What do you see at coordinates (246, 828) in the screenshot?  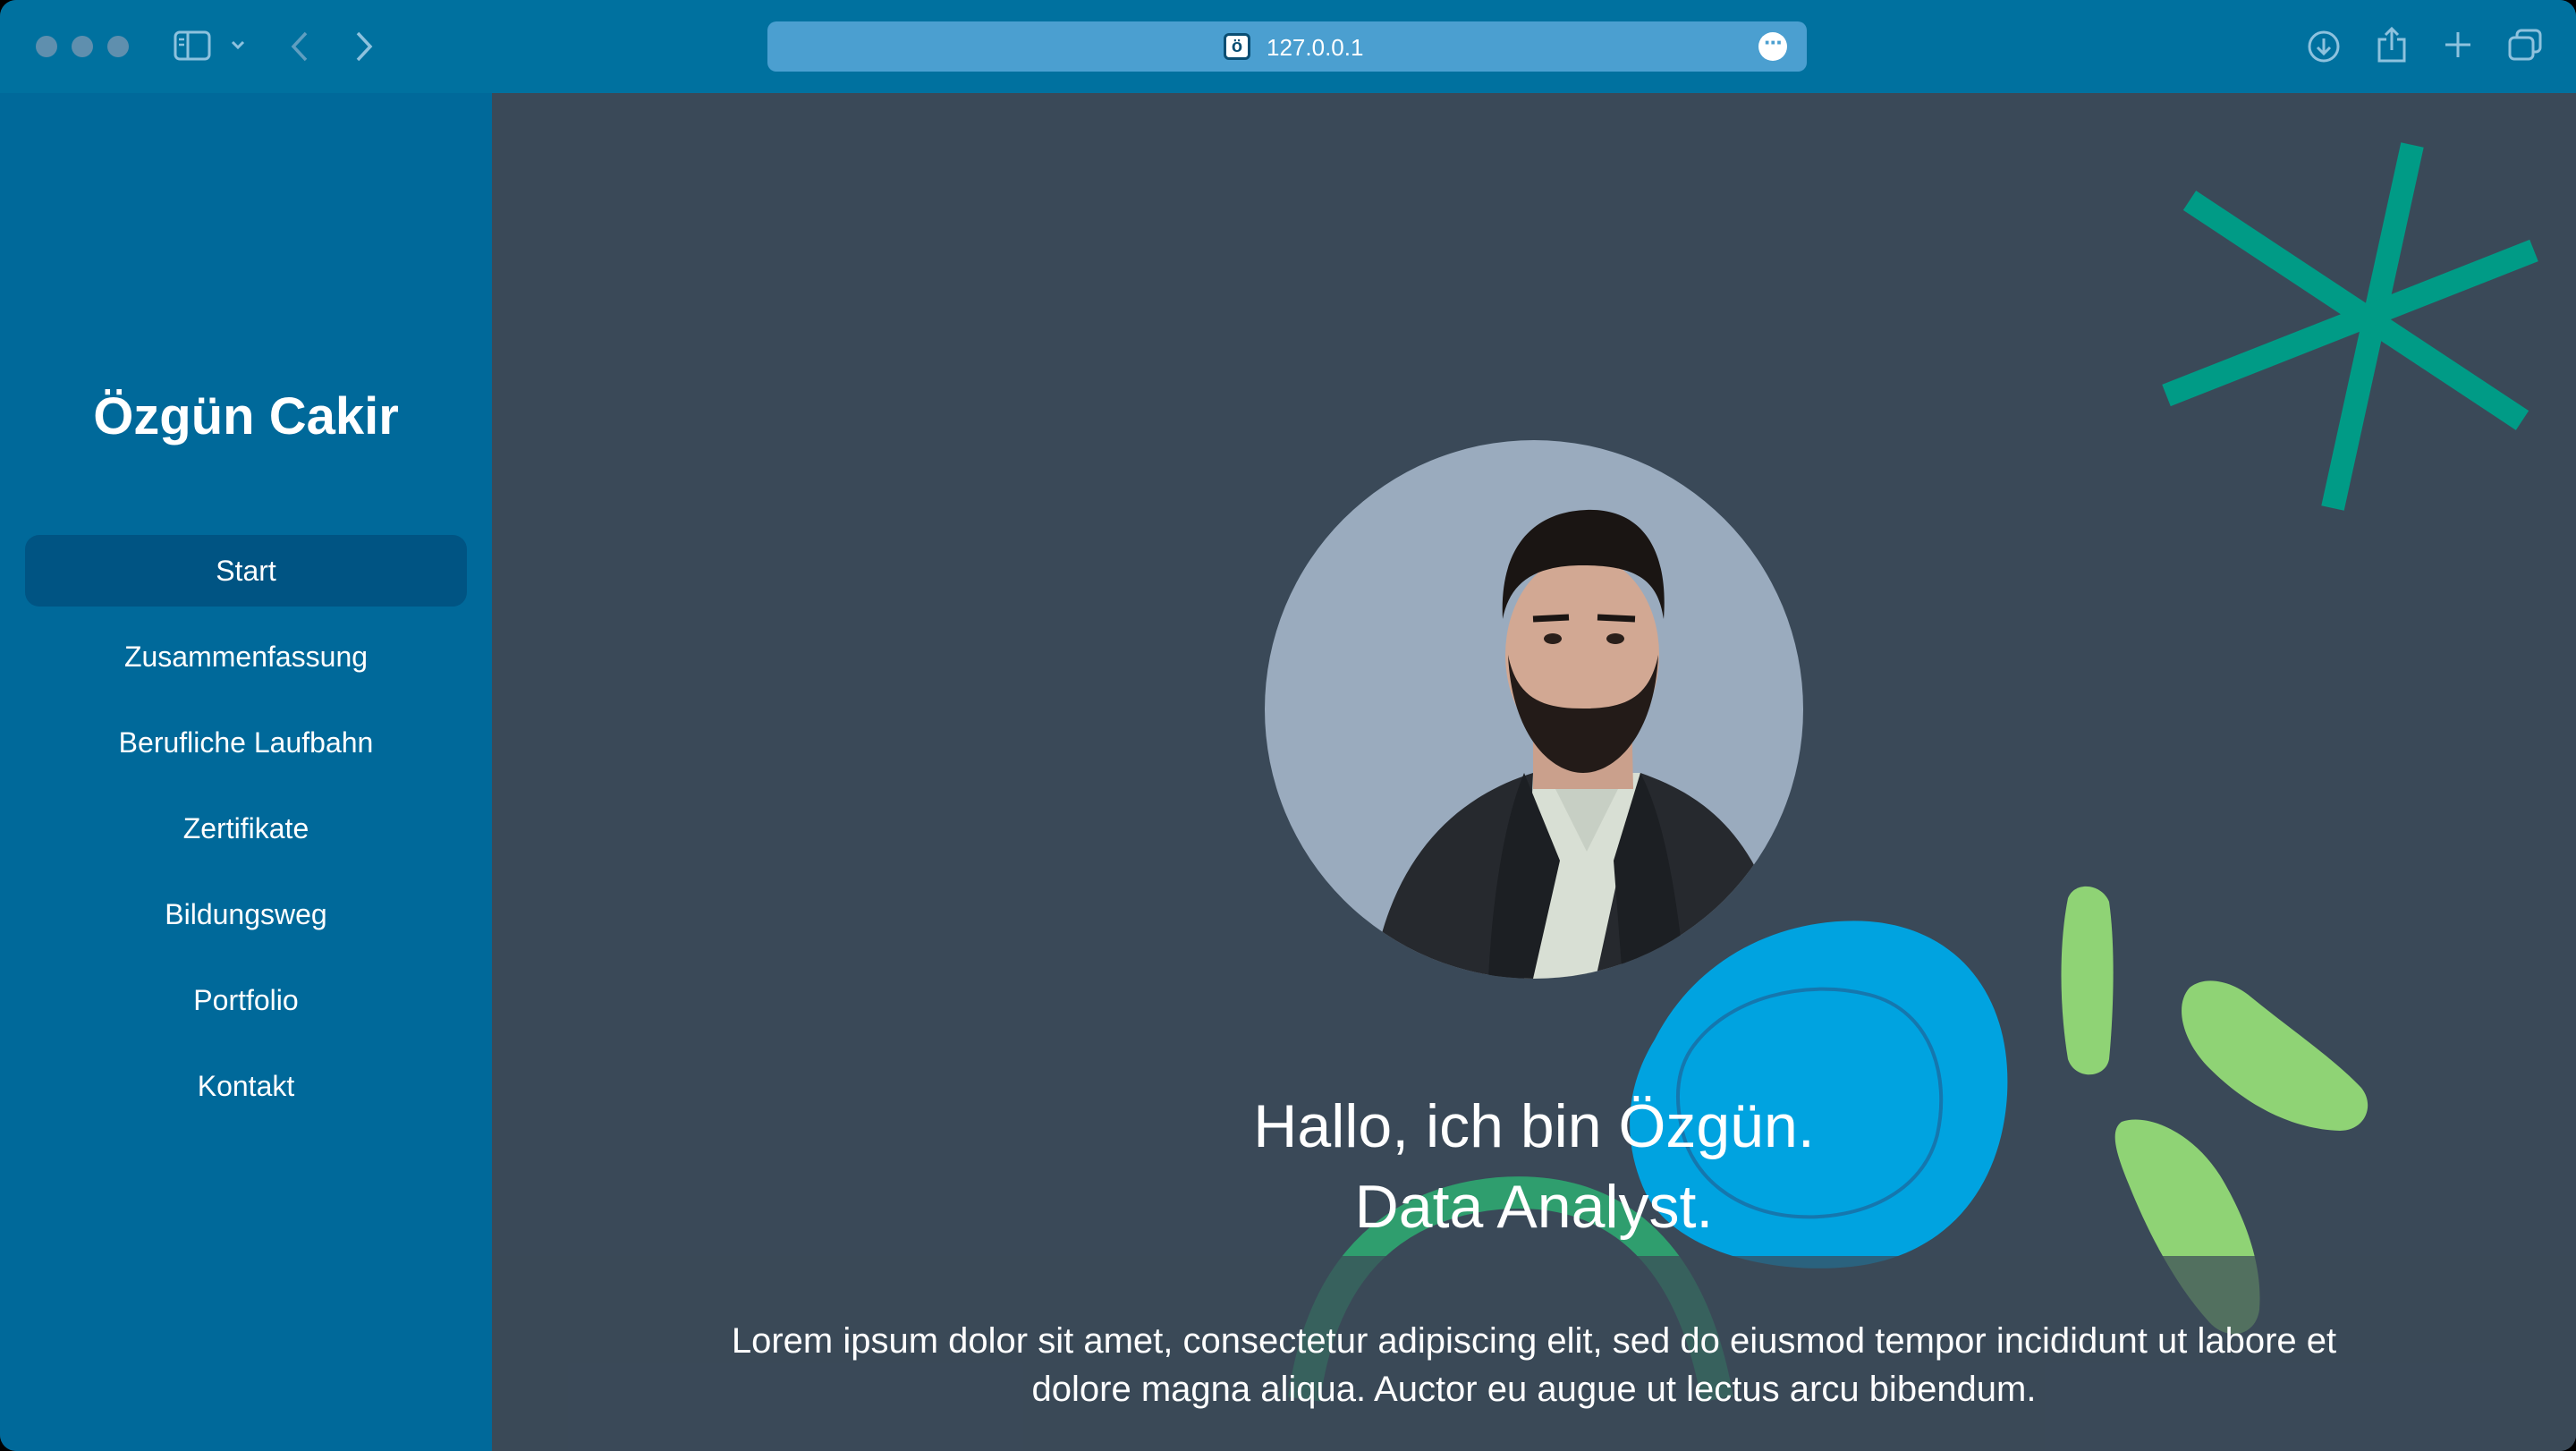 I see `nav-item-zertifikate: Zertifikate` at bounding box center [246, 828].